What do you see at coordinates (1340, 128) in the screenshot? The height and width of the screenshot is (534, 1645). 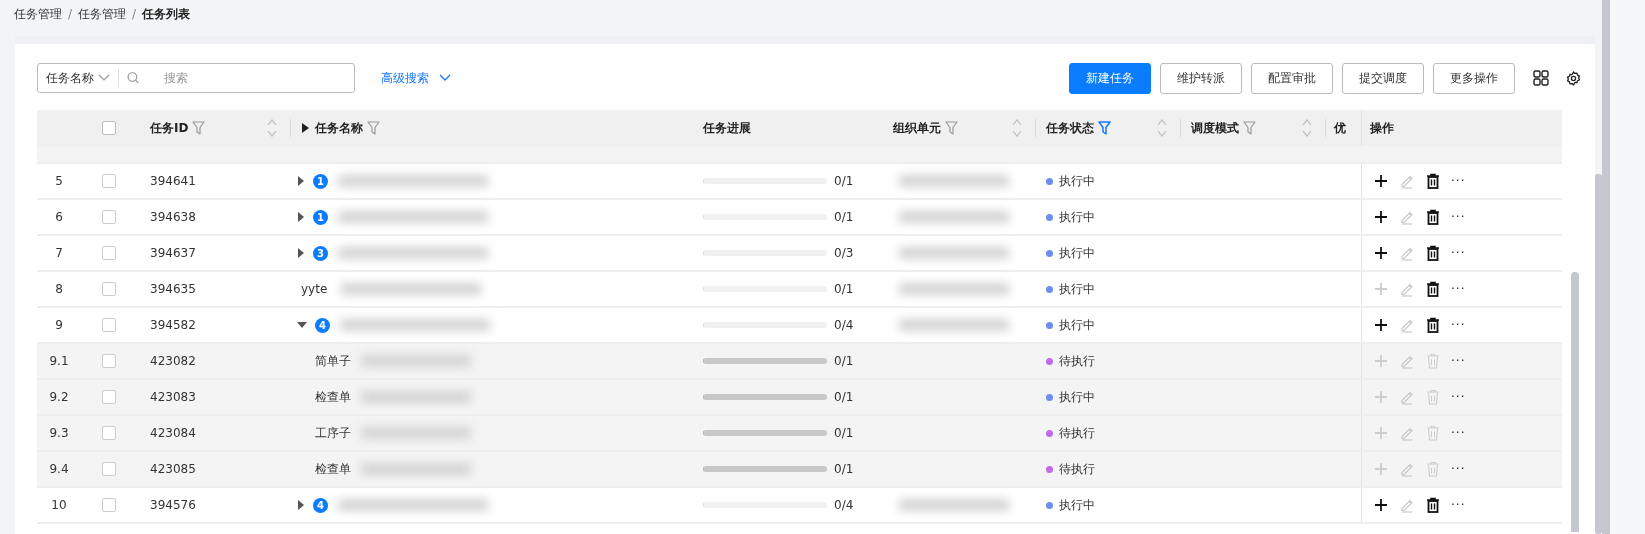 I see `column-header: 优` at bounding box center [1340, 128].